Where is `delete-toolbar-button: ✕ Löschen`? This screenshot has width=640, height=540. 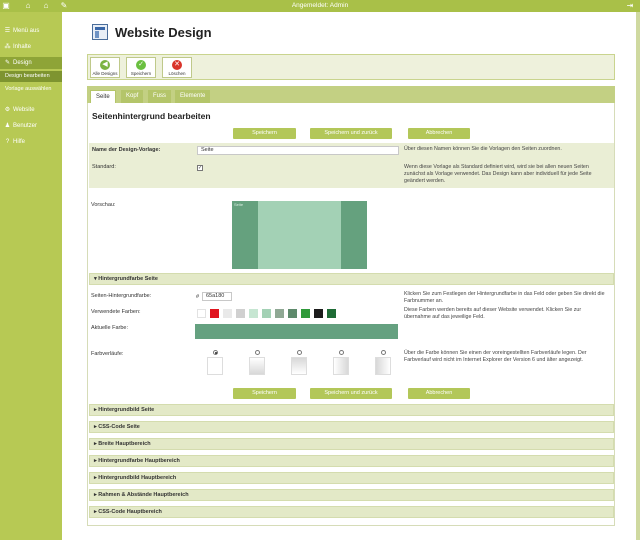
delete-toolbar-button: ✕ Löschen is located at coordinates (177, 67).